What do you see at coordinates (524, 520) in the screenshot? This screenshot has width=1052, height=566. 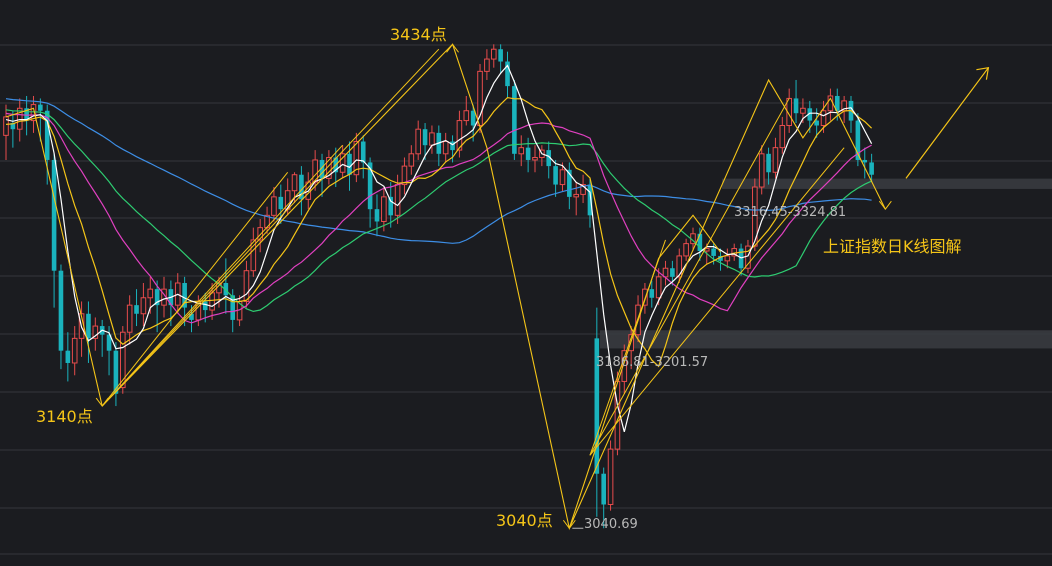 I see `low-mid-label: 3040点` at bounding box center [524, 520].